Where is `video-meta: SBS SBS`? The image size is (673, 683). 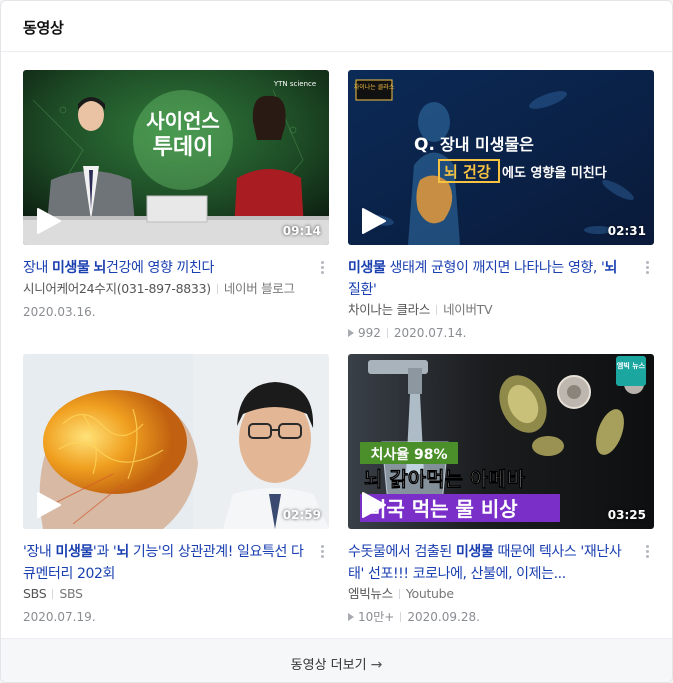
video-meta: SBS SBS is located at coordinates (53, 594).